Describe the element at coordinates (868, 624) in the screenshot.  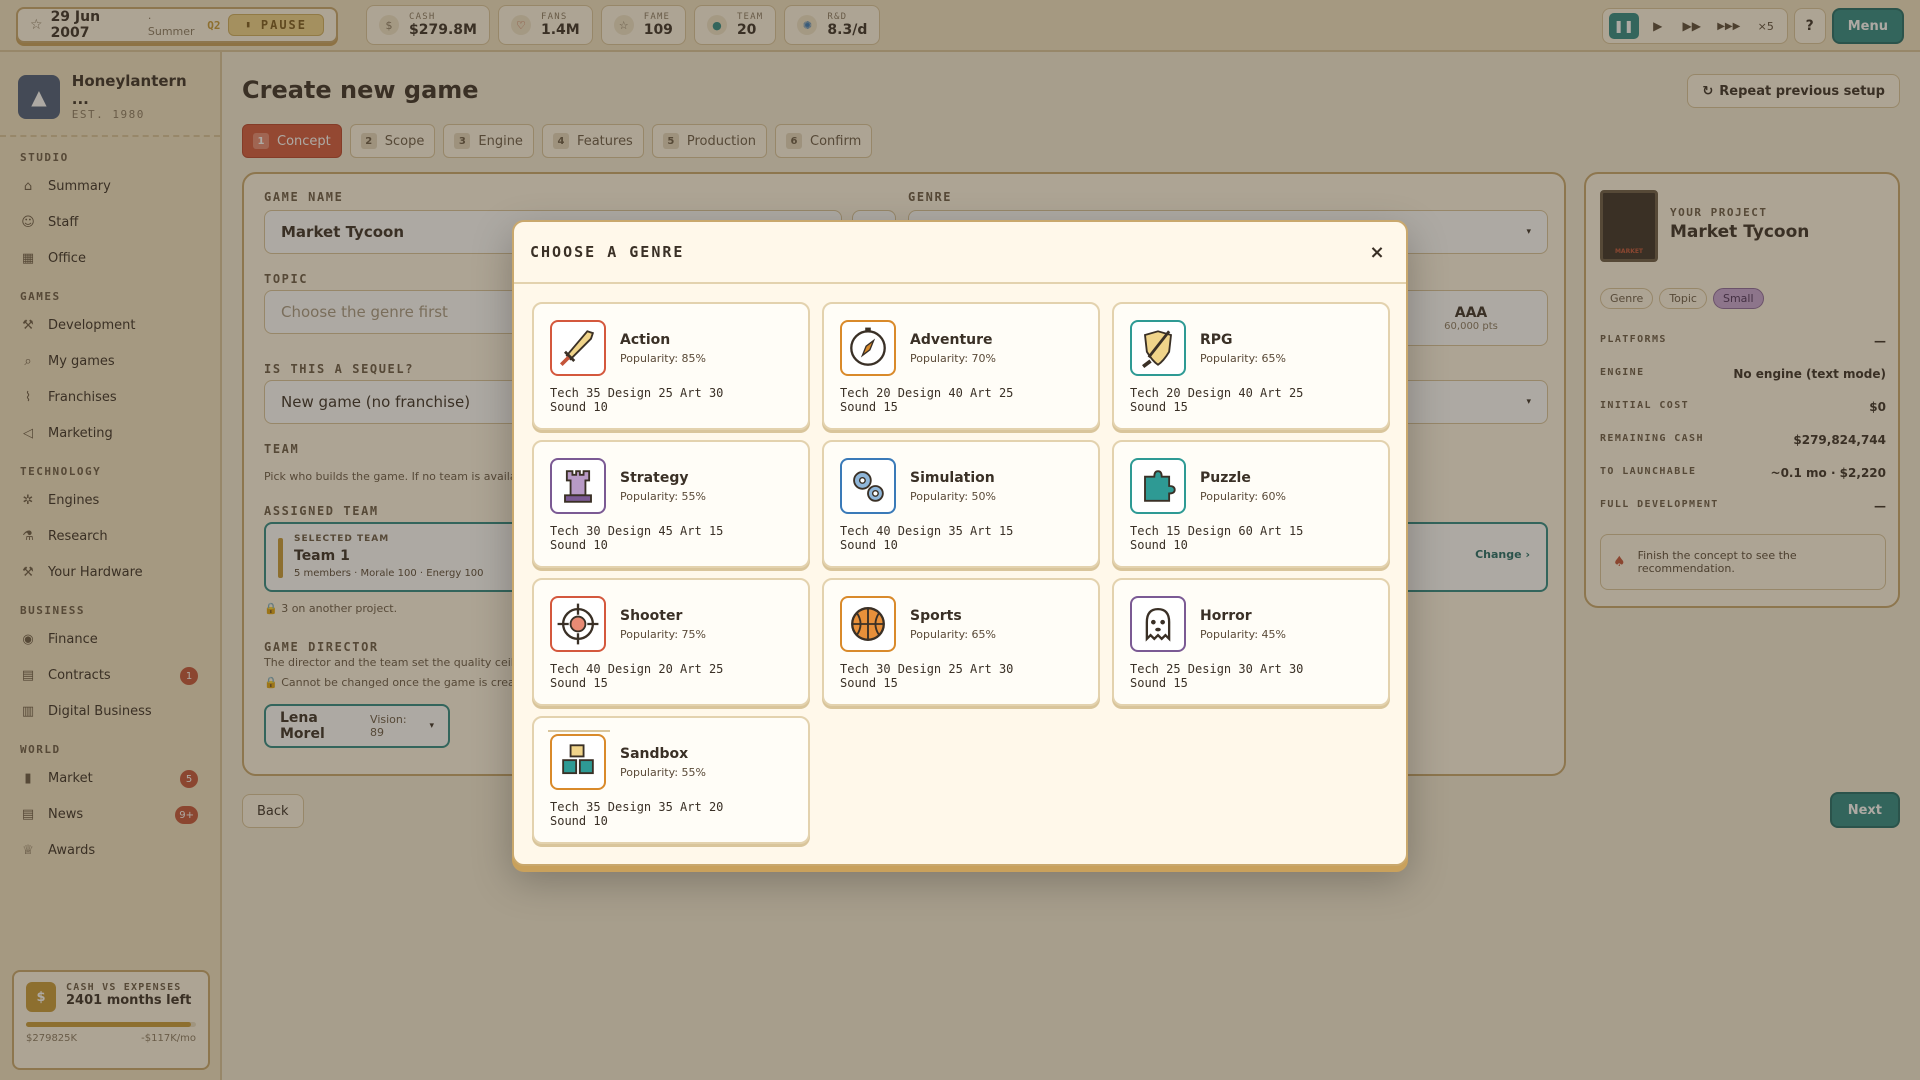
I see `basketball-icon` at that location.